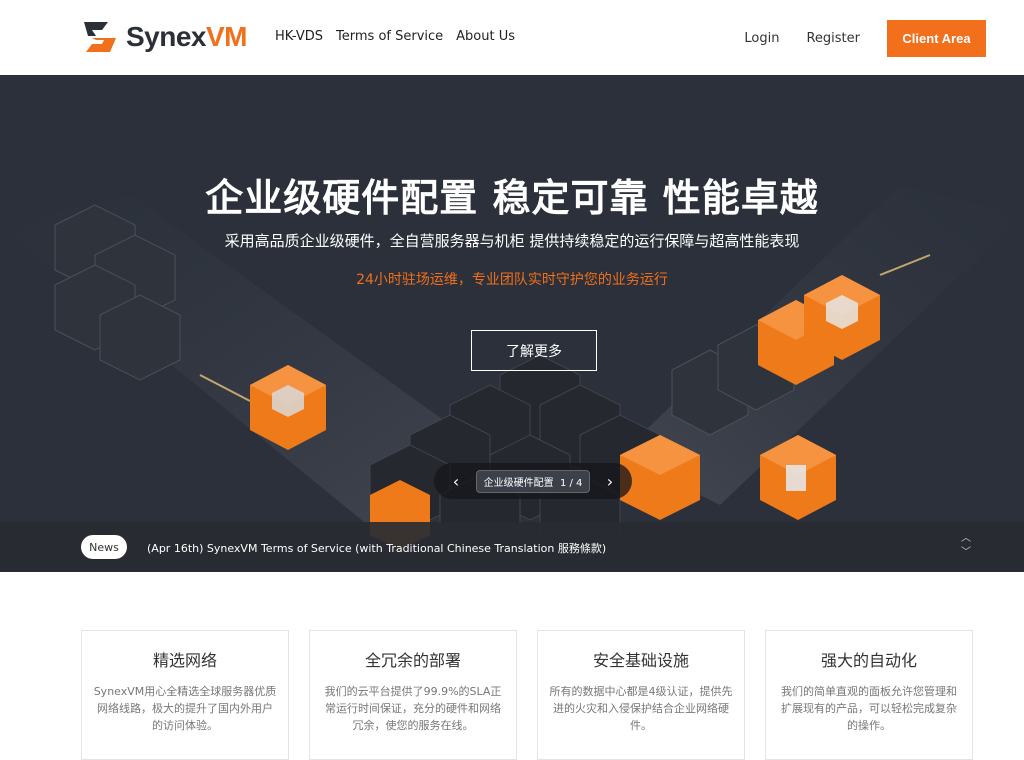 Image resolution: width=1024 pixels, height=760 pixels. Describe the element at coordinates (104, 547) in the screenshot. I see `news-badge: News` at that location.